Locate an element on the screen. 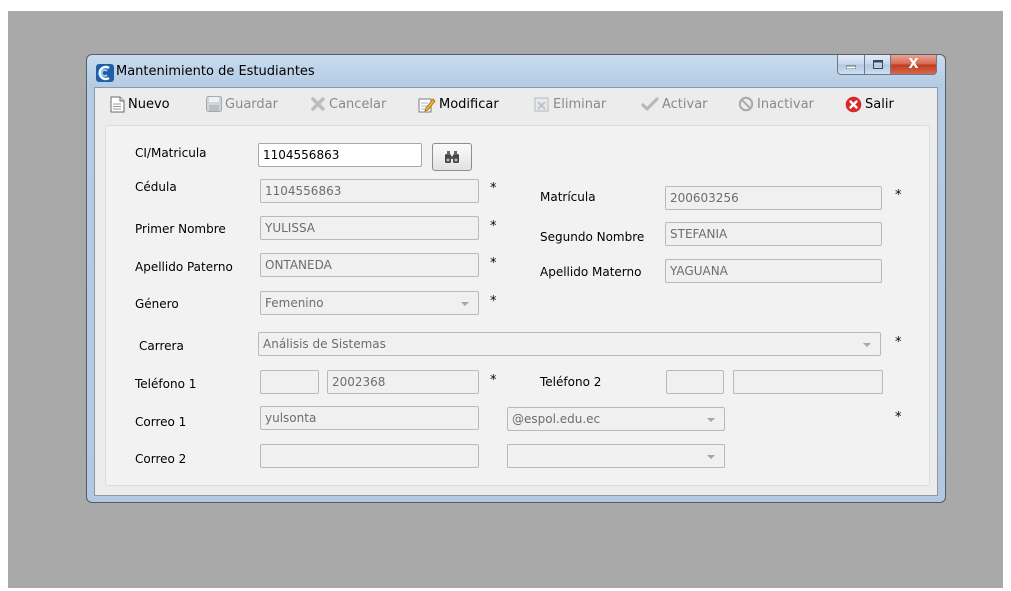  activate-button: Activar is located at coordinates (674, 104).